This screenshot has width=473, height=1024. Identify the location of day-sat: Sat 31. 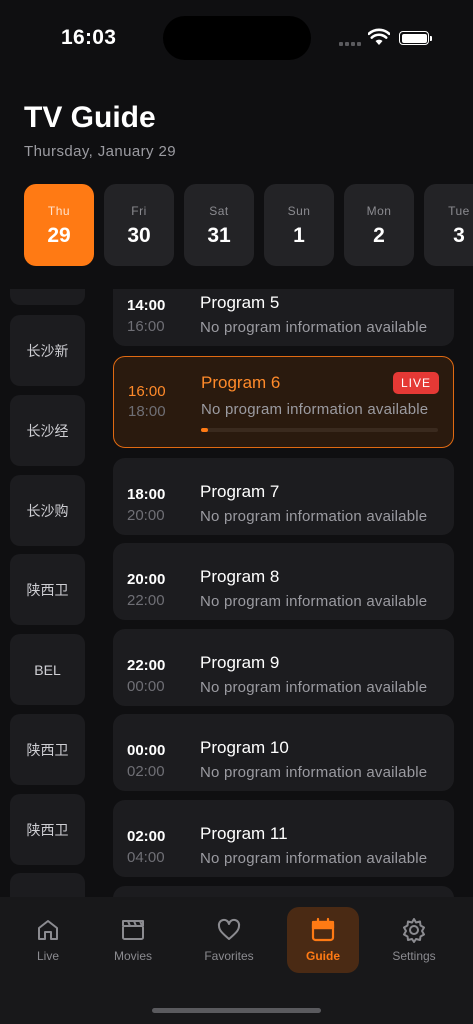
(219, 225).